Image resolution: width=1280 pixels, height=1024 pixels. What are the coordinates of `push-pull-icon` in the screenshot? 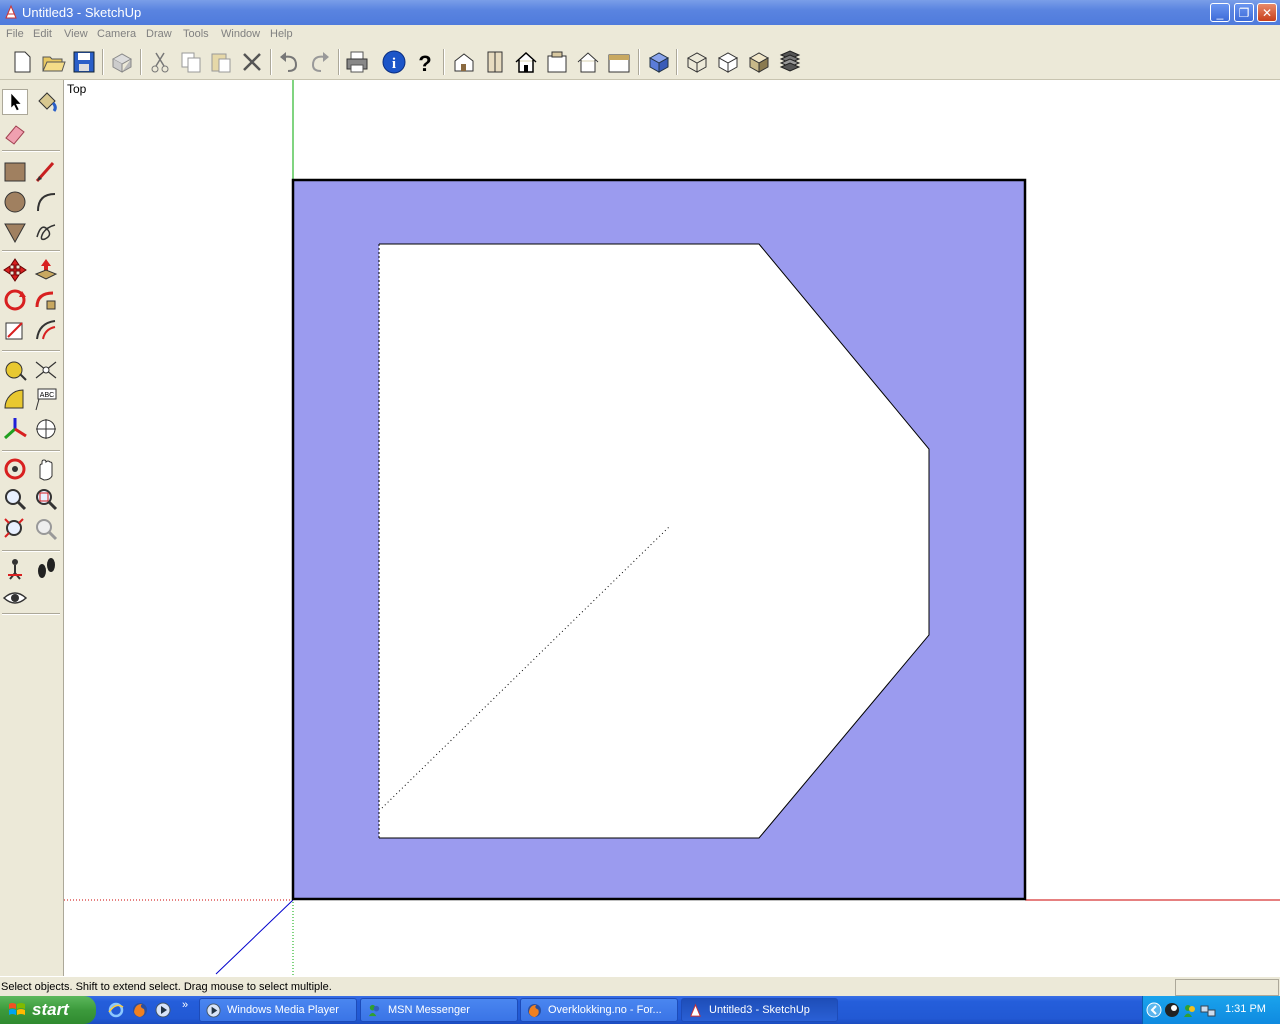 It's located at (46, 270).